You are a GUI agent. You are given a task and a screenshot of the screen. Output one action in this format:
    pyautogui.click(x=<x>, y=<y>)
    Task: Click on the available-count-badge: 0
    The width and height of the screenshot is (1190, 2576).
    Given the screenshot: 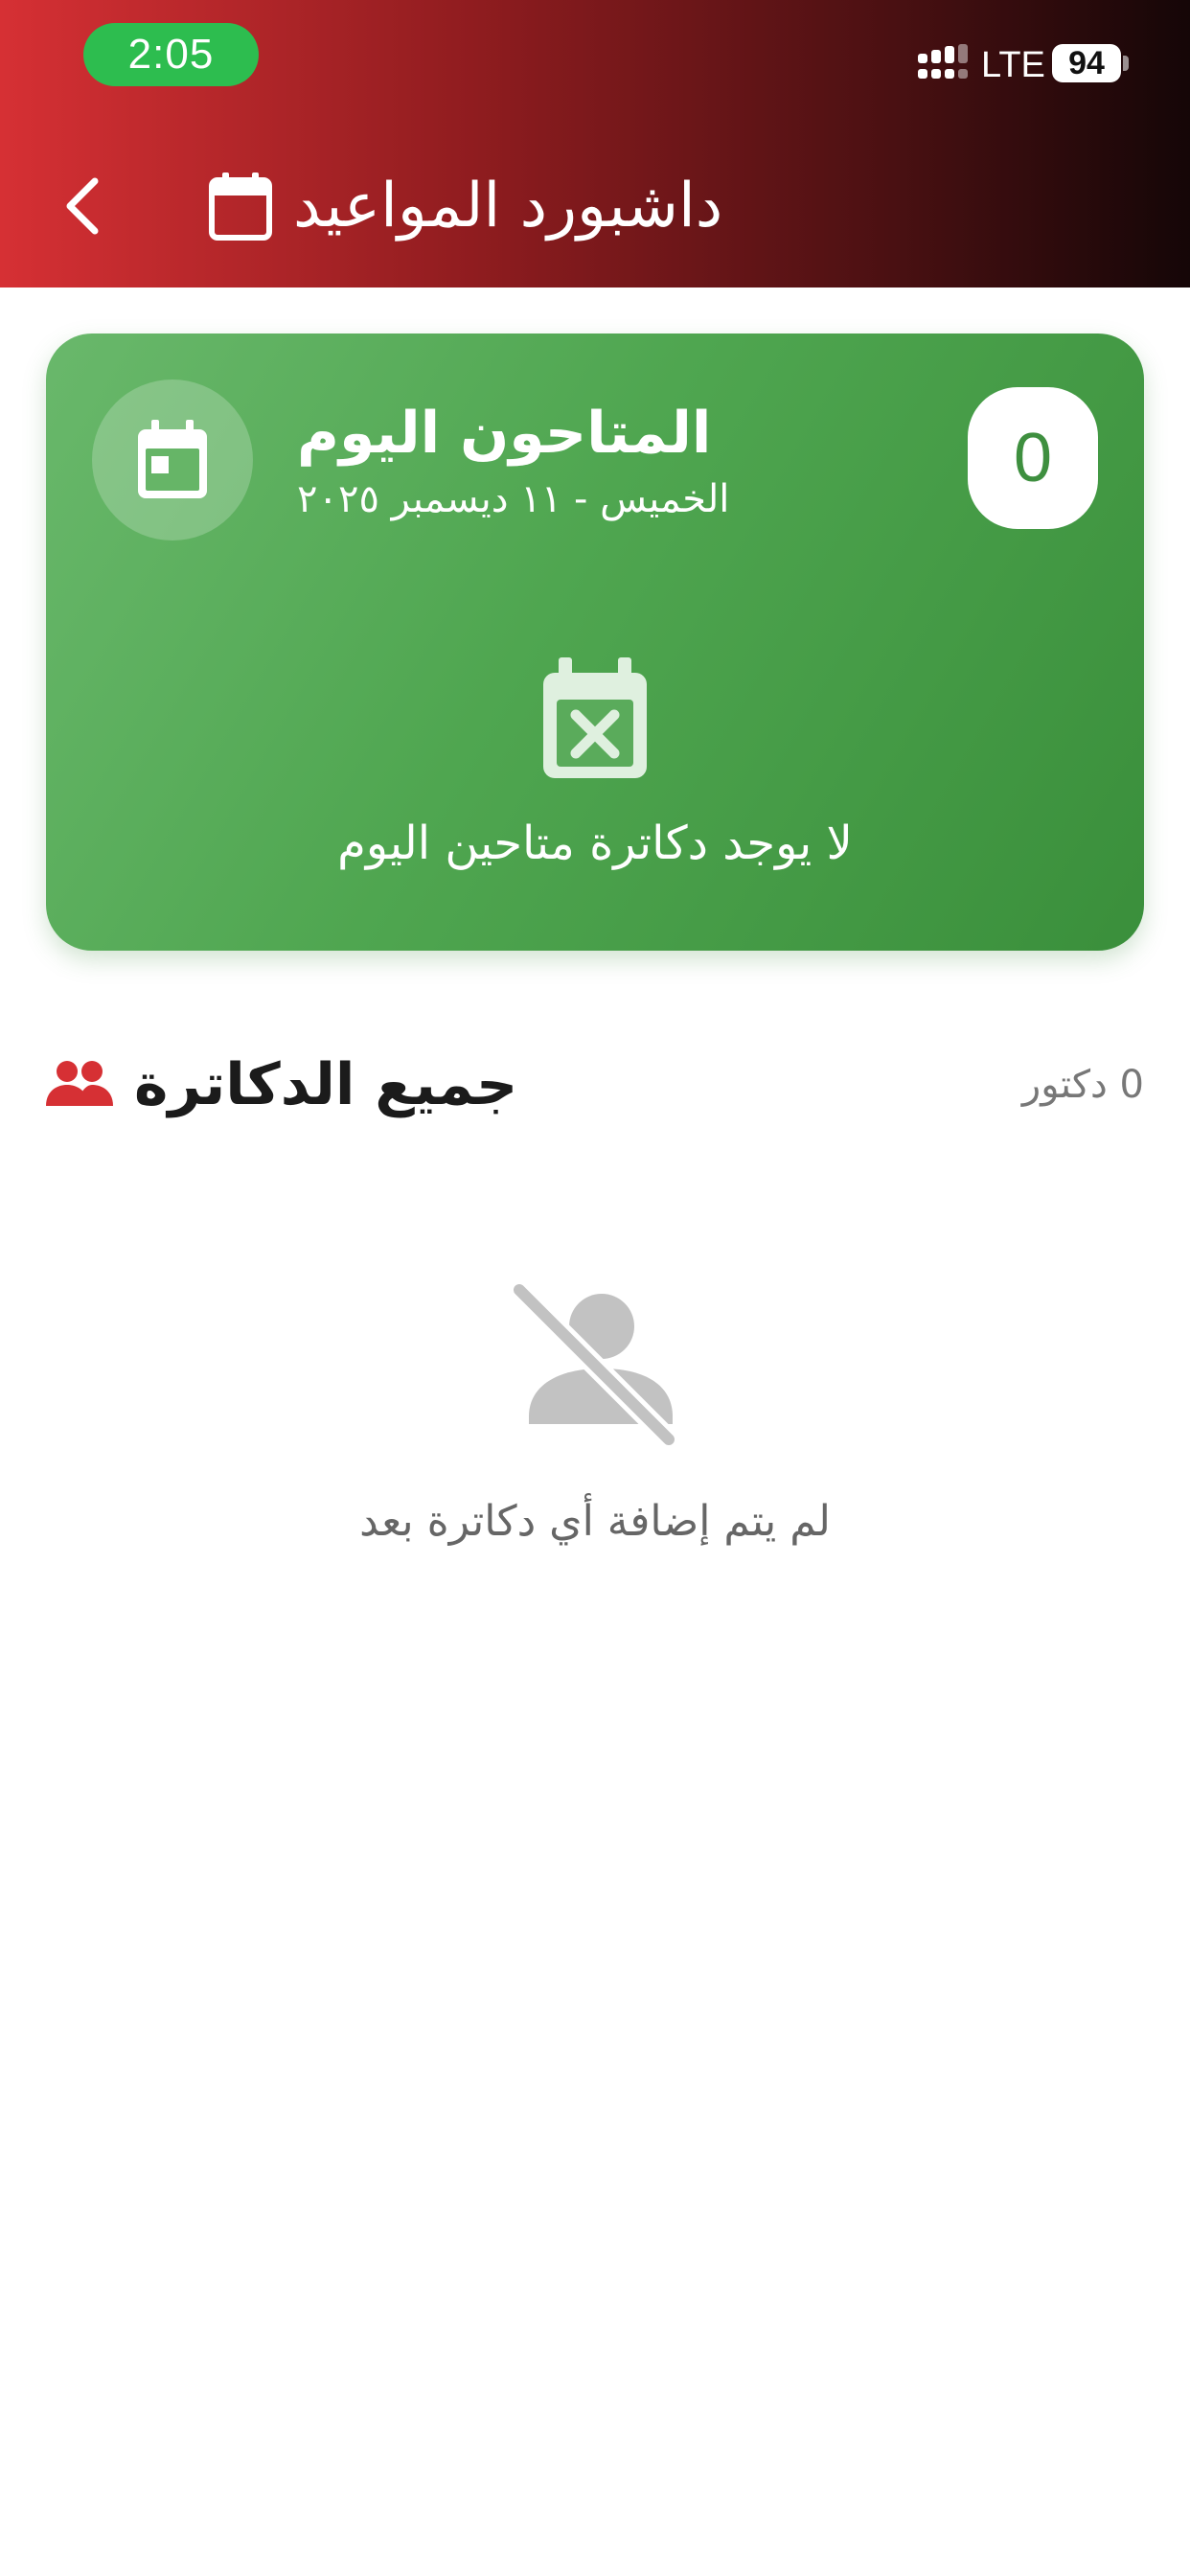 What is the action you would take?
    pyautogui.click(x=1033, y=458)
    